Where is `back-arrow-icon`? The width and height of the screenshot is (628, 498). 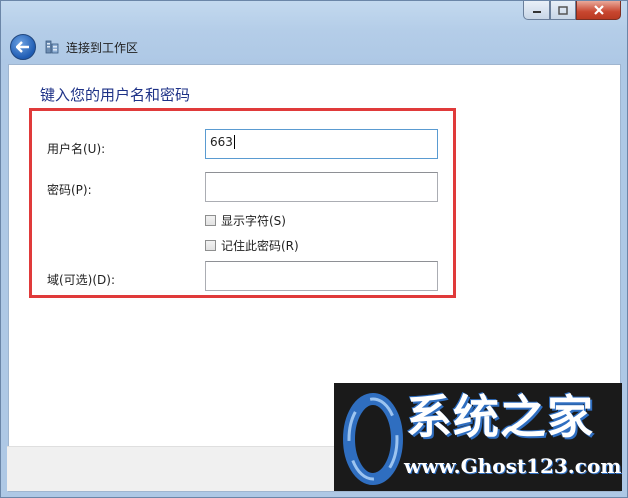 back-arrow-icon is located at coordinates (22, 47).